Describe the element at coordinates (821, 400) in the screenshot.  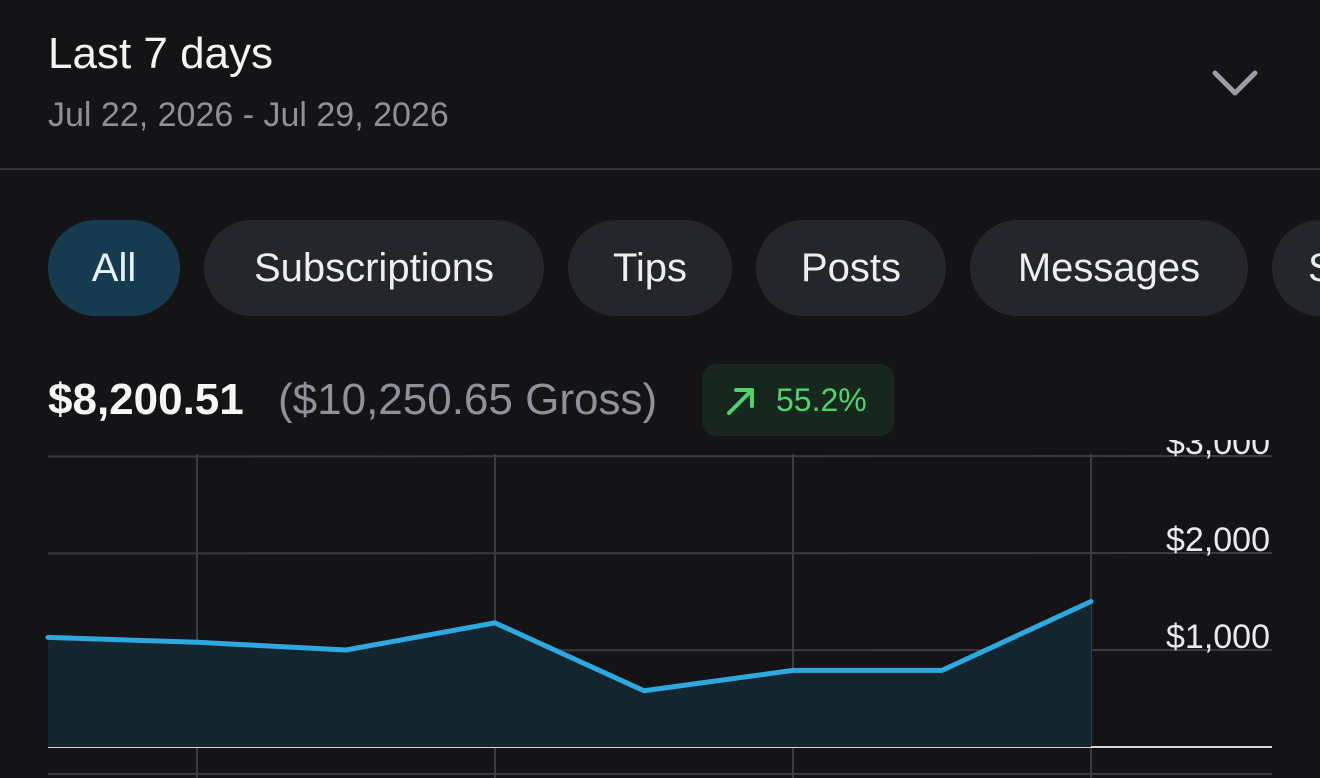
I see `change-percent: 55.2%` at that location.